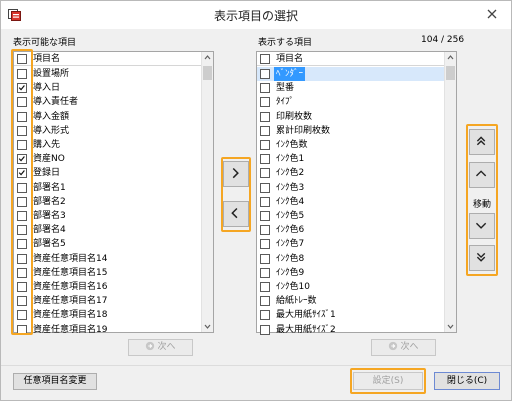 Image resolution: width=512 pixels, height=401 pixels. I want to click on display-list-scrollbar, so click(450, 192).